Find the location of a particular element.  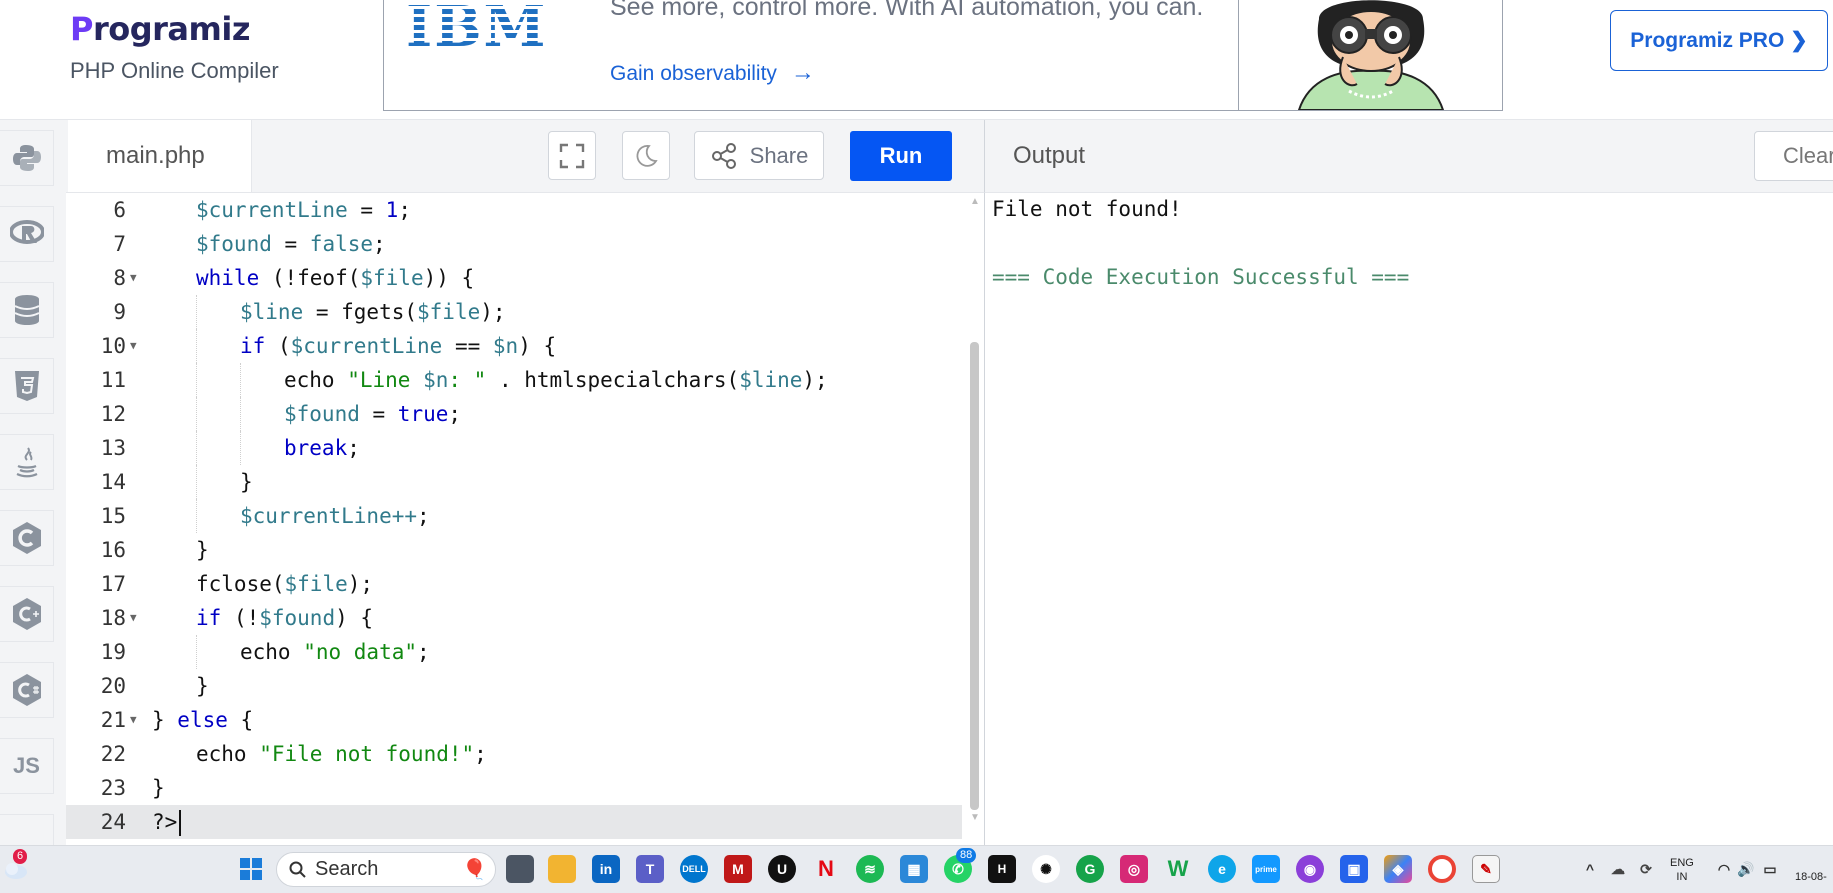

app-icon: ▣ is located at coordinates (1354, 869).